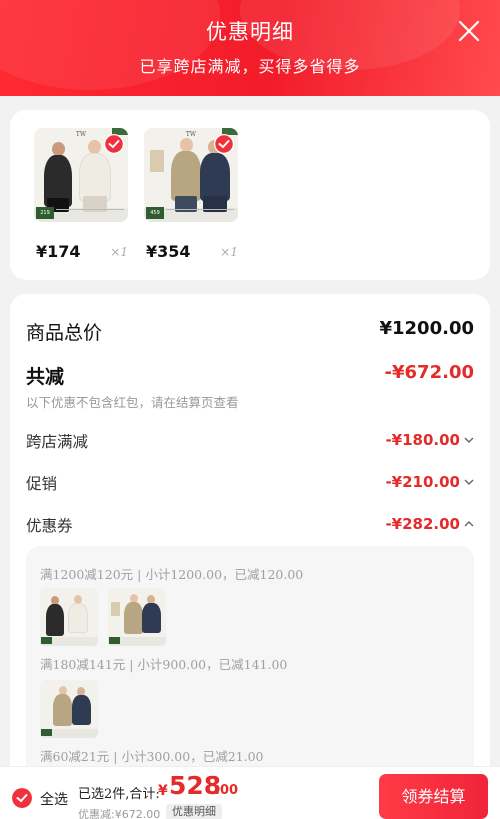  Describe the element at coordinates (469, 31) in the screenshot. I see `close-icon` at that location.